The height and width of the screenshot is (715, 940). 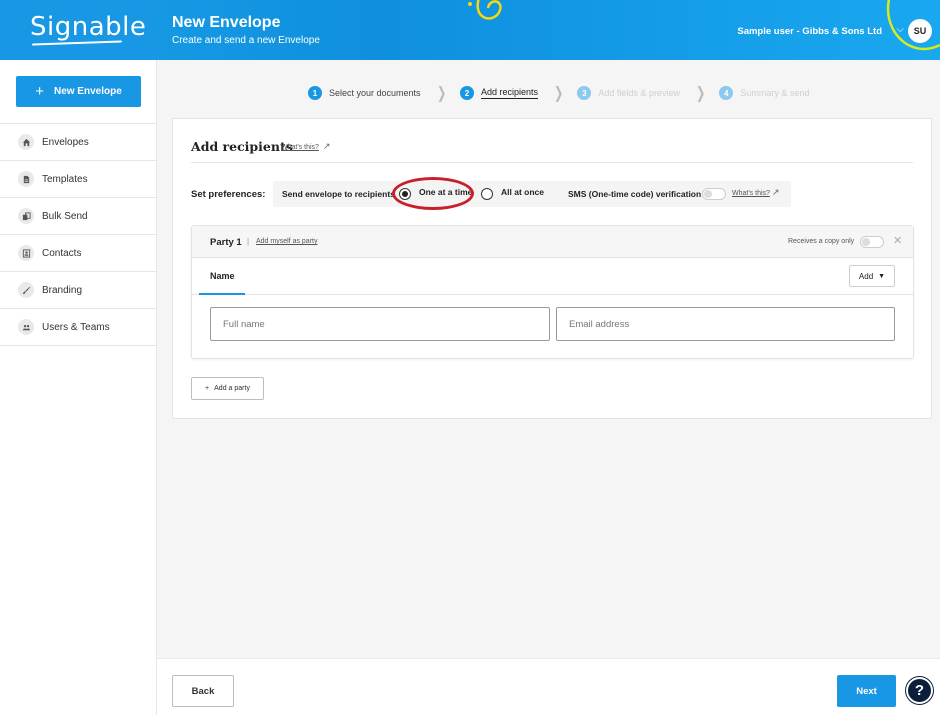 I want to click on sidebar-item-label: Users & Teams, so click(x=76, y=327).